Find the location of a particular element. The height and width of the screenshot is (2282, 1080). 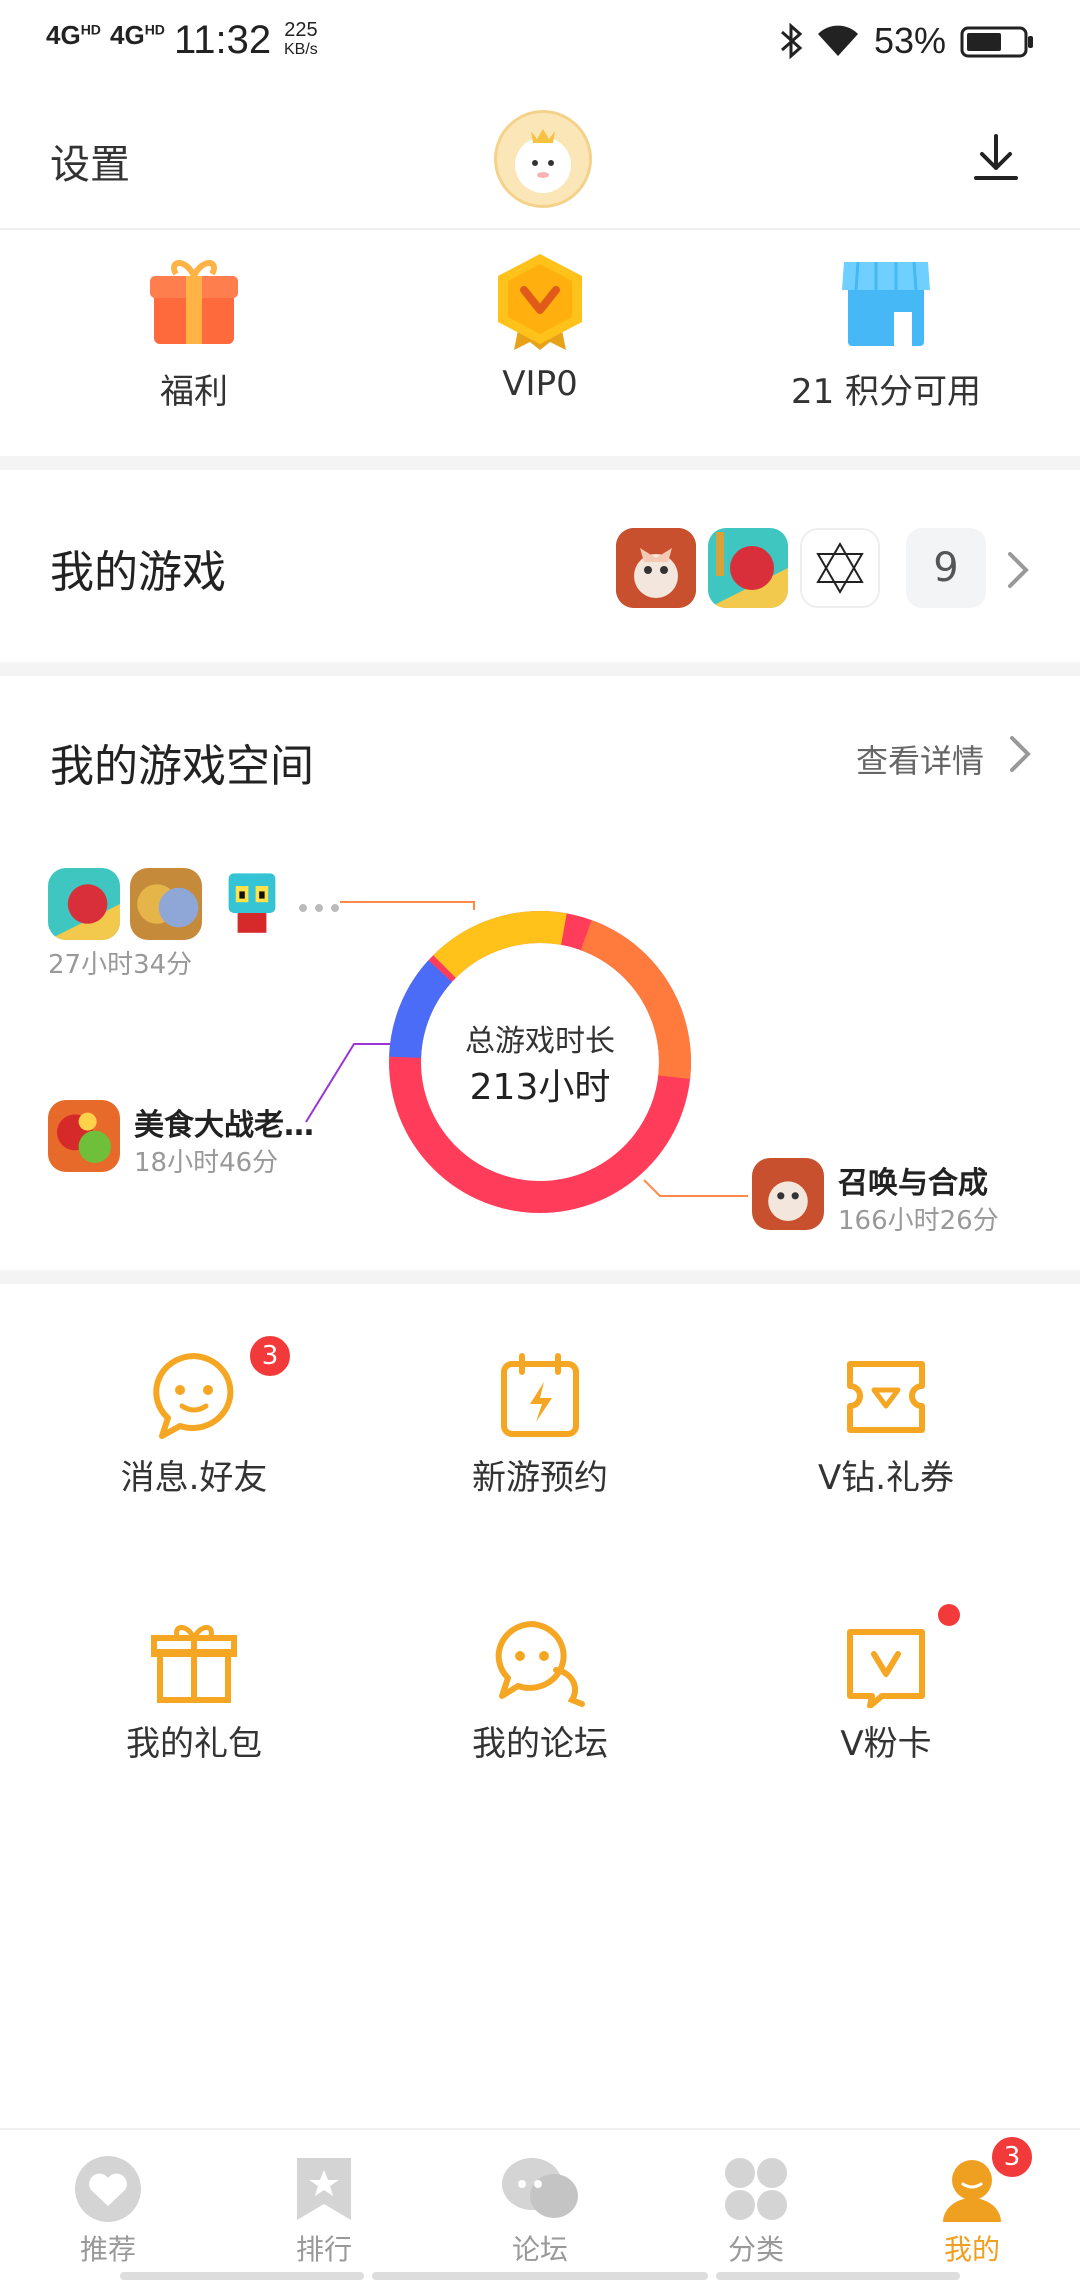

tab-recommend: 推荐 is located at coordinates (108, 2203).